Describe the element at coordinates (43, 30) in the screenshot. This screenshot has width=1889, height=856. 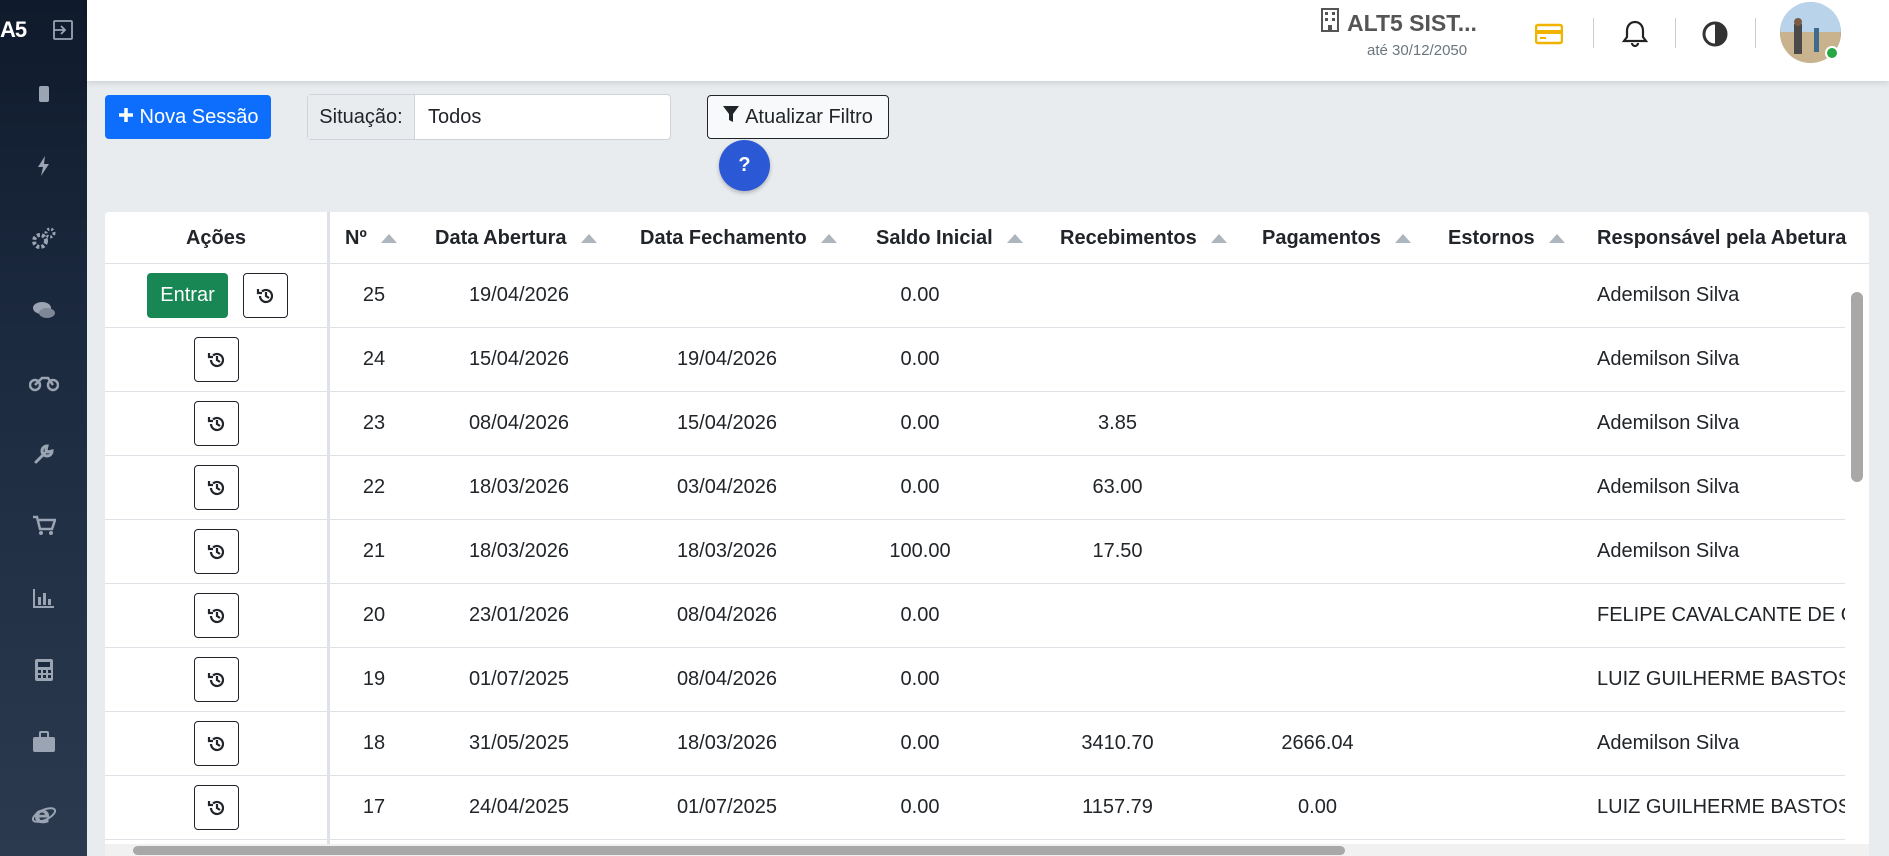
I see `sidebar-header: A5` at that location.